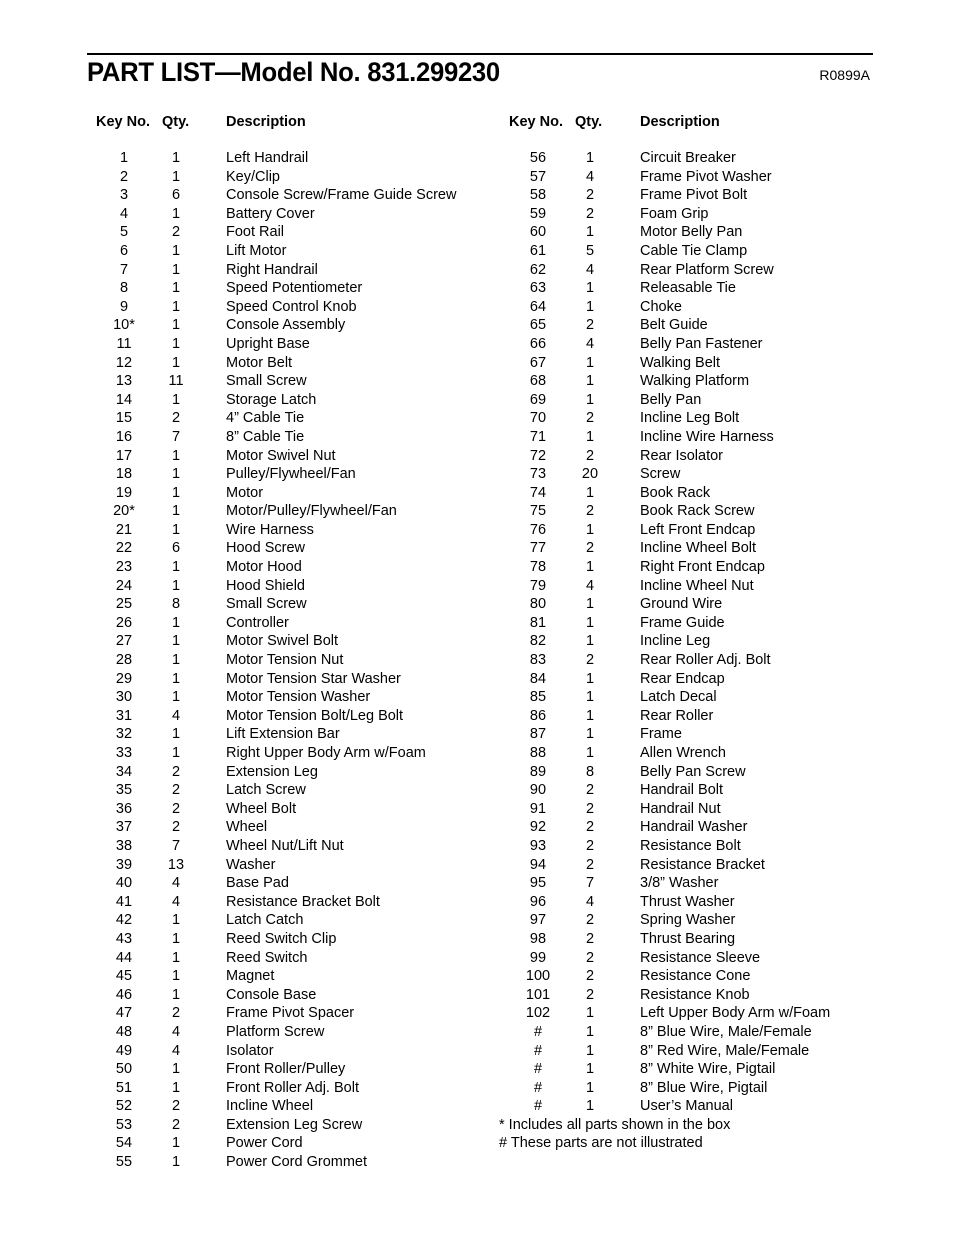  I want to click on part-description: Incline Wheel Nut, so click(697, 585).